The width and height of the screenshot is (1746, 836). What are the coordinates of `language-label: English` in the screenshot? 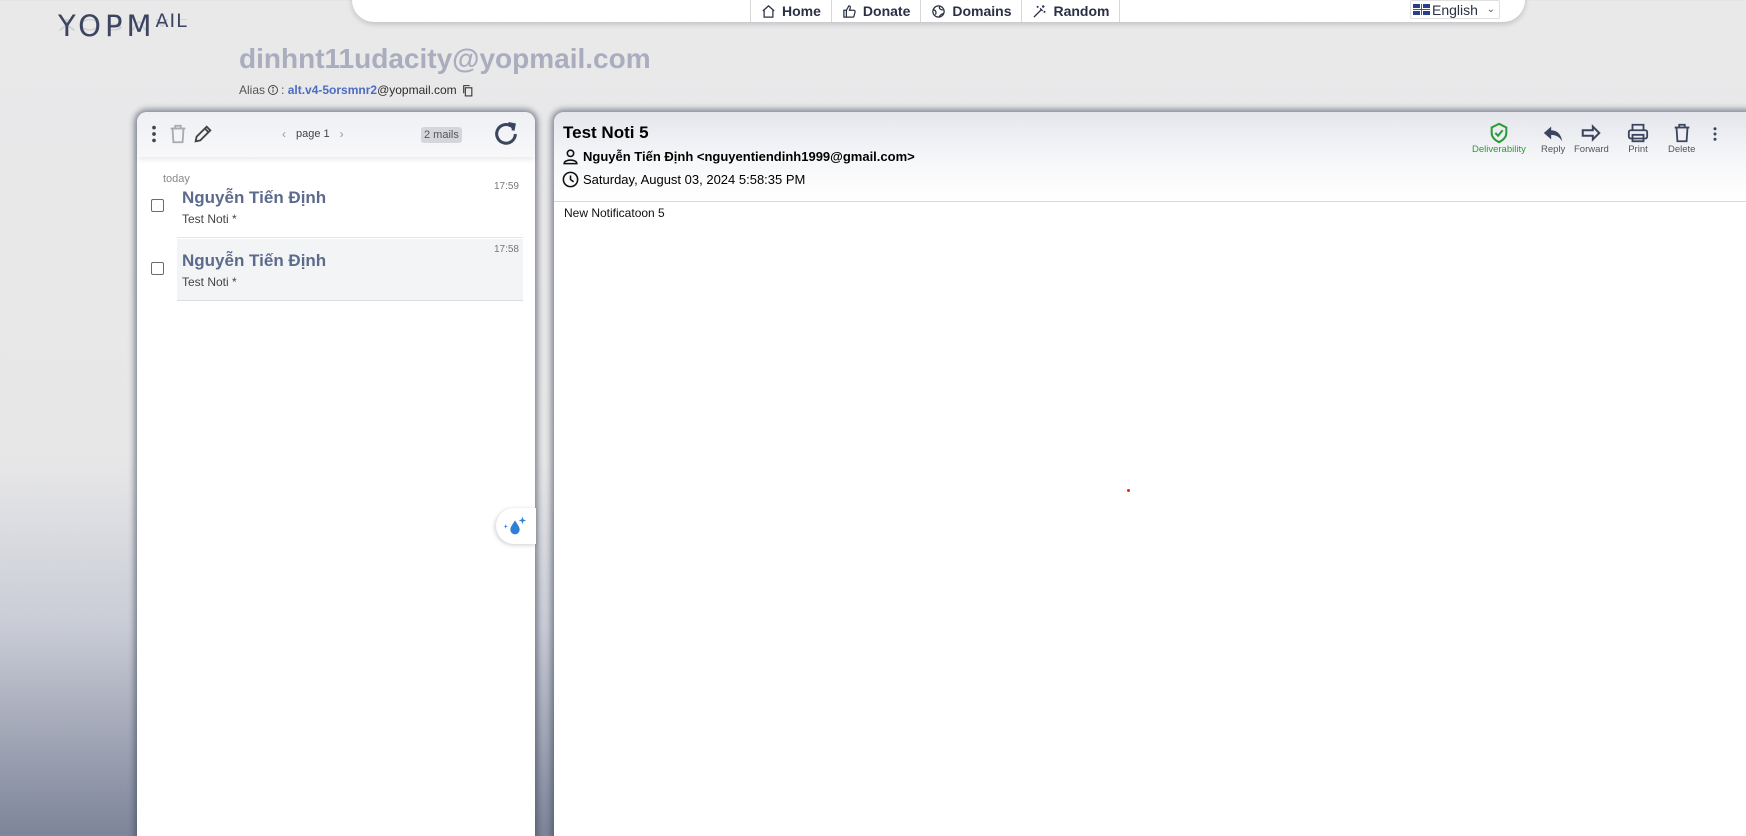 It's located at (1455, 9).